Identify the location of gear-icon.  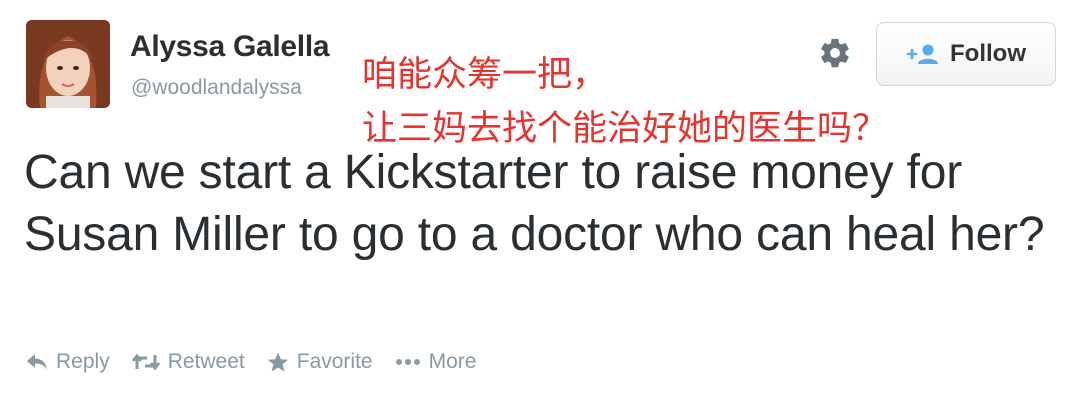
(835, 53).